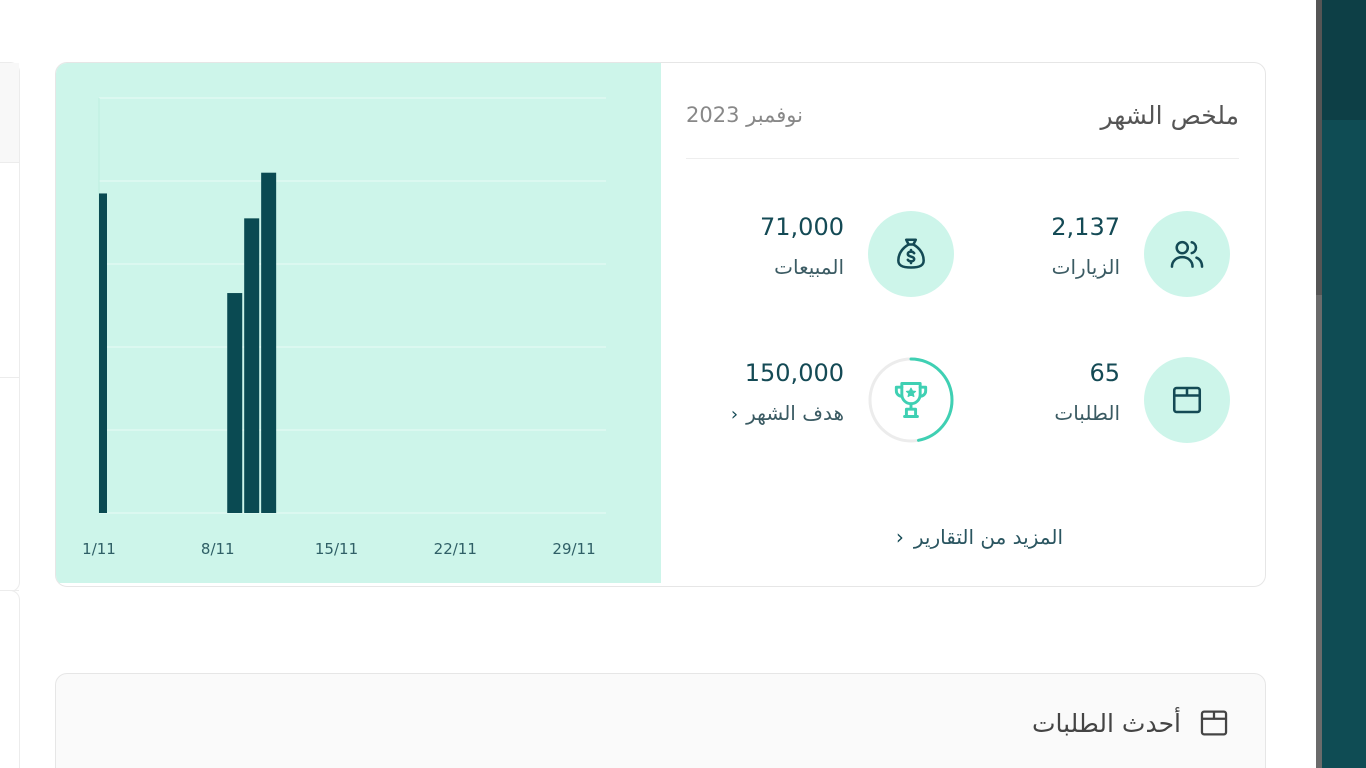  What do you see at coordinates (1085, 267) in the screenshot?
I see `visits-label: الزيارات` at bounding box center [1085, 267].